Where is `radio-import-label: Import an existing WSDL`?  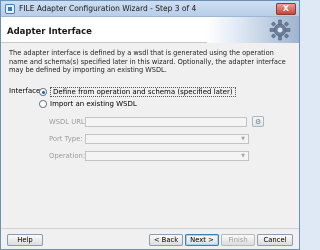
radio-import-label: Import an existing WSDL is located at coordinates (93, 104).